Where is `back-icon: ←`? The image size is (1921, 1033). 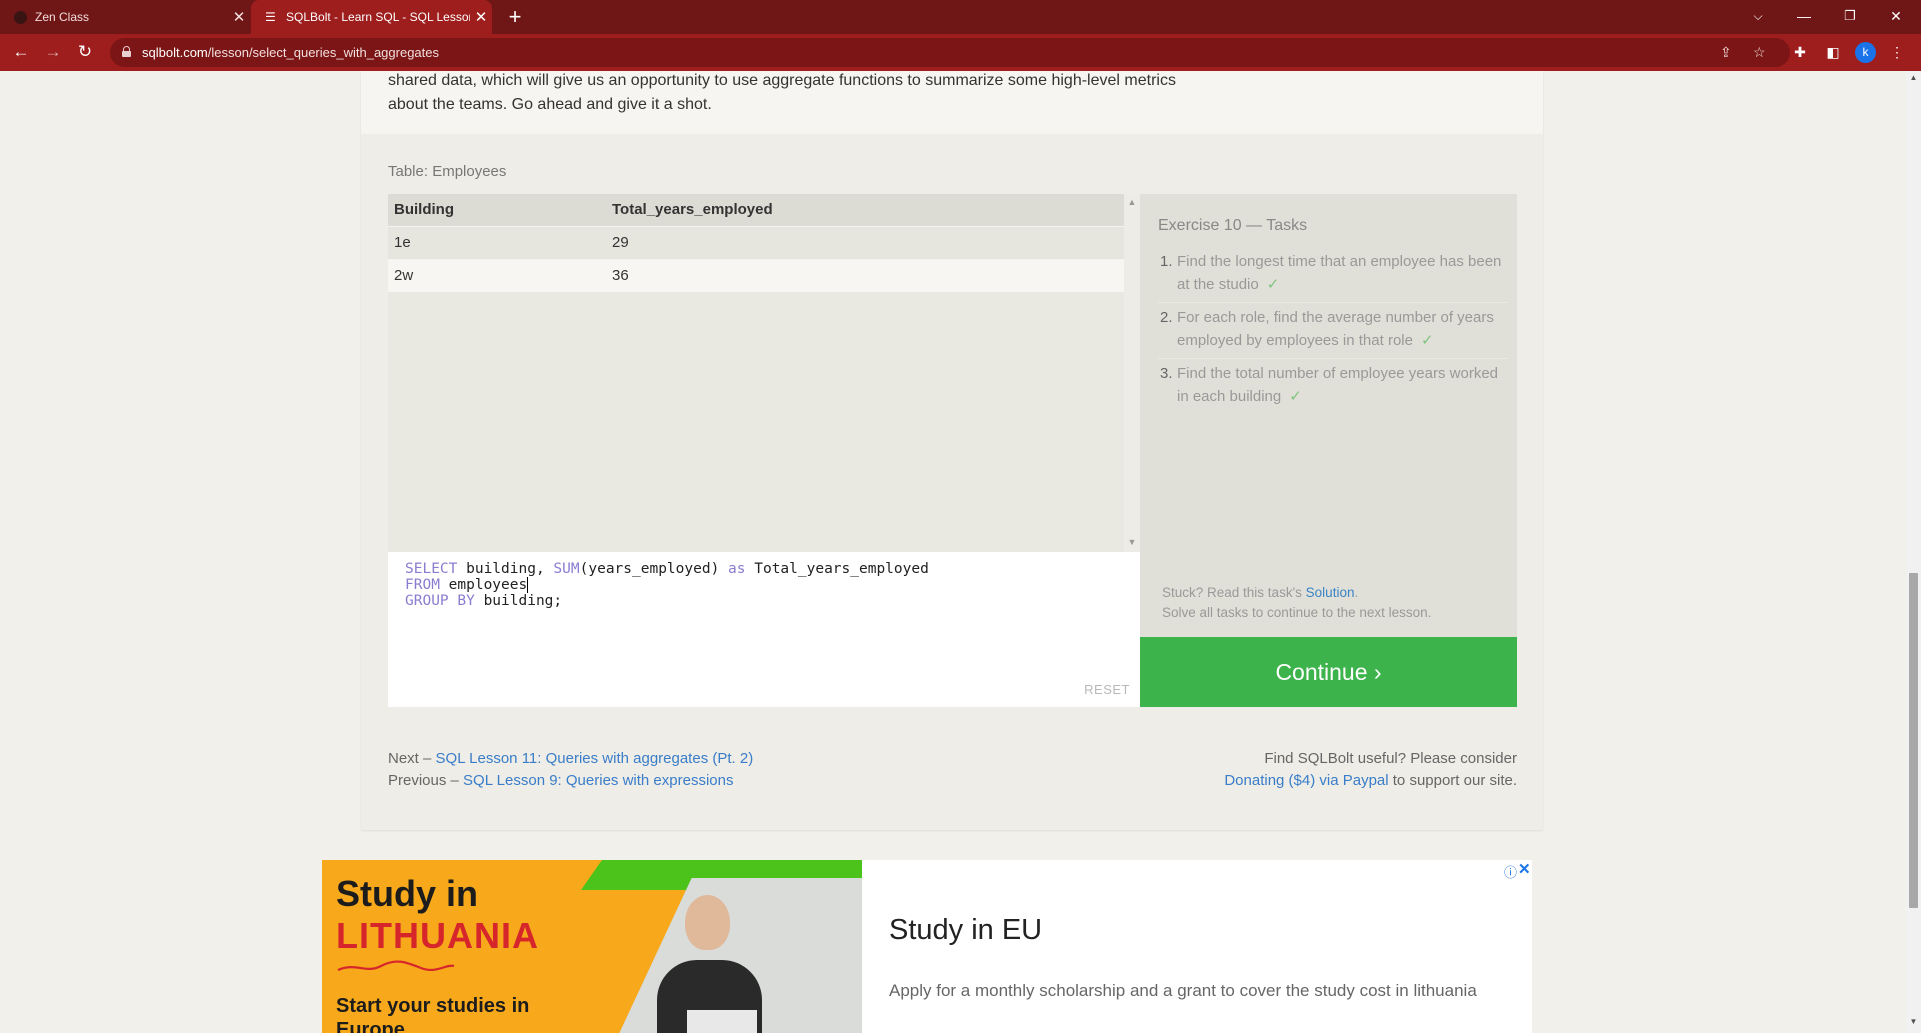 back-icon: ← is located at coordinates (21, 52).